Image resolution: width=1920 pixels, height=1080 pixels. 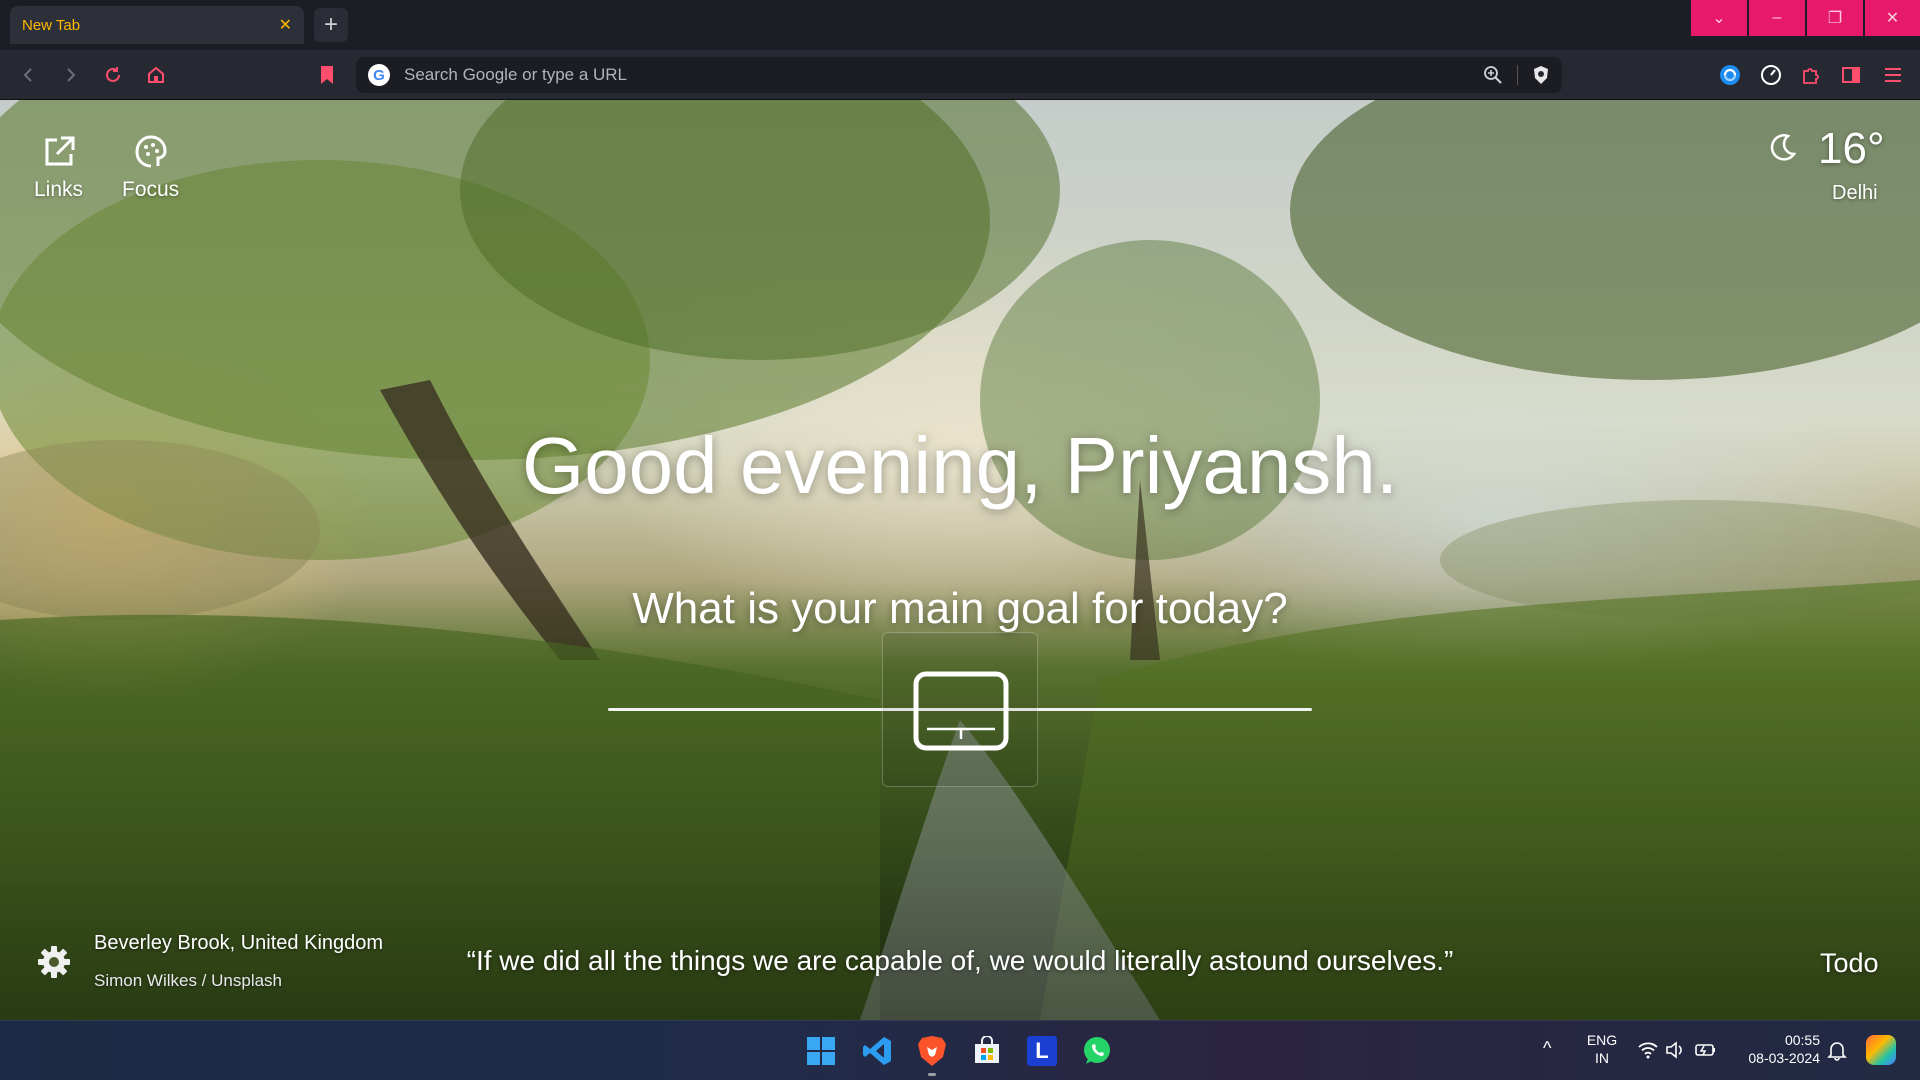 I want to click on tab-close-icon: ✕, so click(x=285, y=25).